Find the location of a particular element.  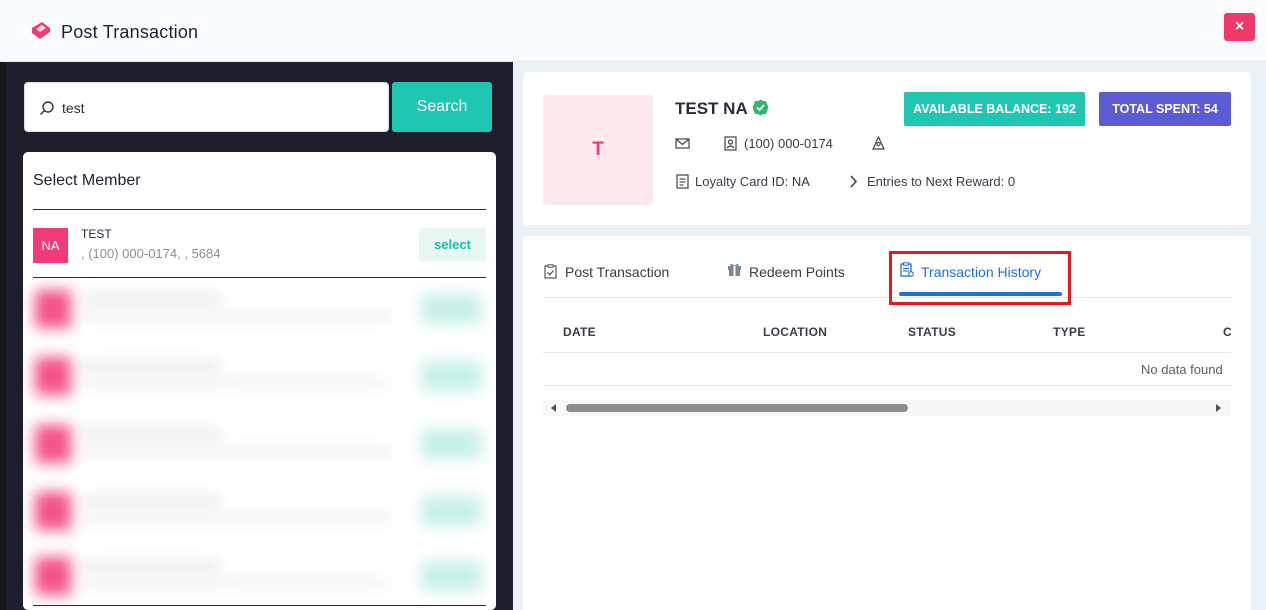

modal-title: Post Transaction is located at coordinates (130, 32).